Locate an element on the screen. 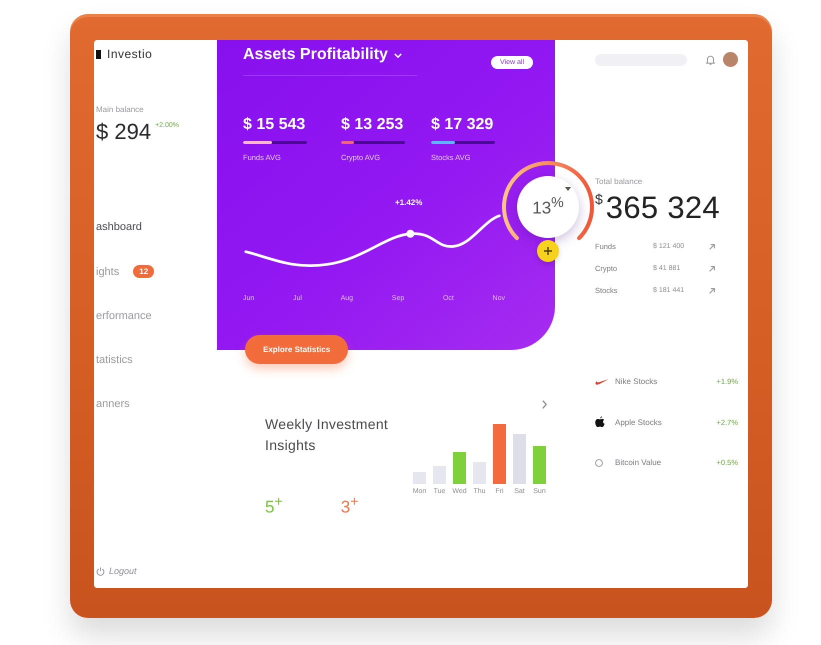  balance-label: Main balance is located at coordinates (120, 109).